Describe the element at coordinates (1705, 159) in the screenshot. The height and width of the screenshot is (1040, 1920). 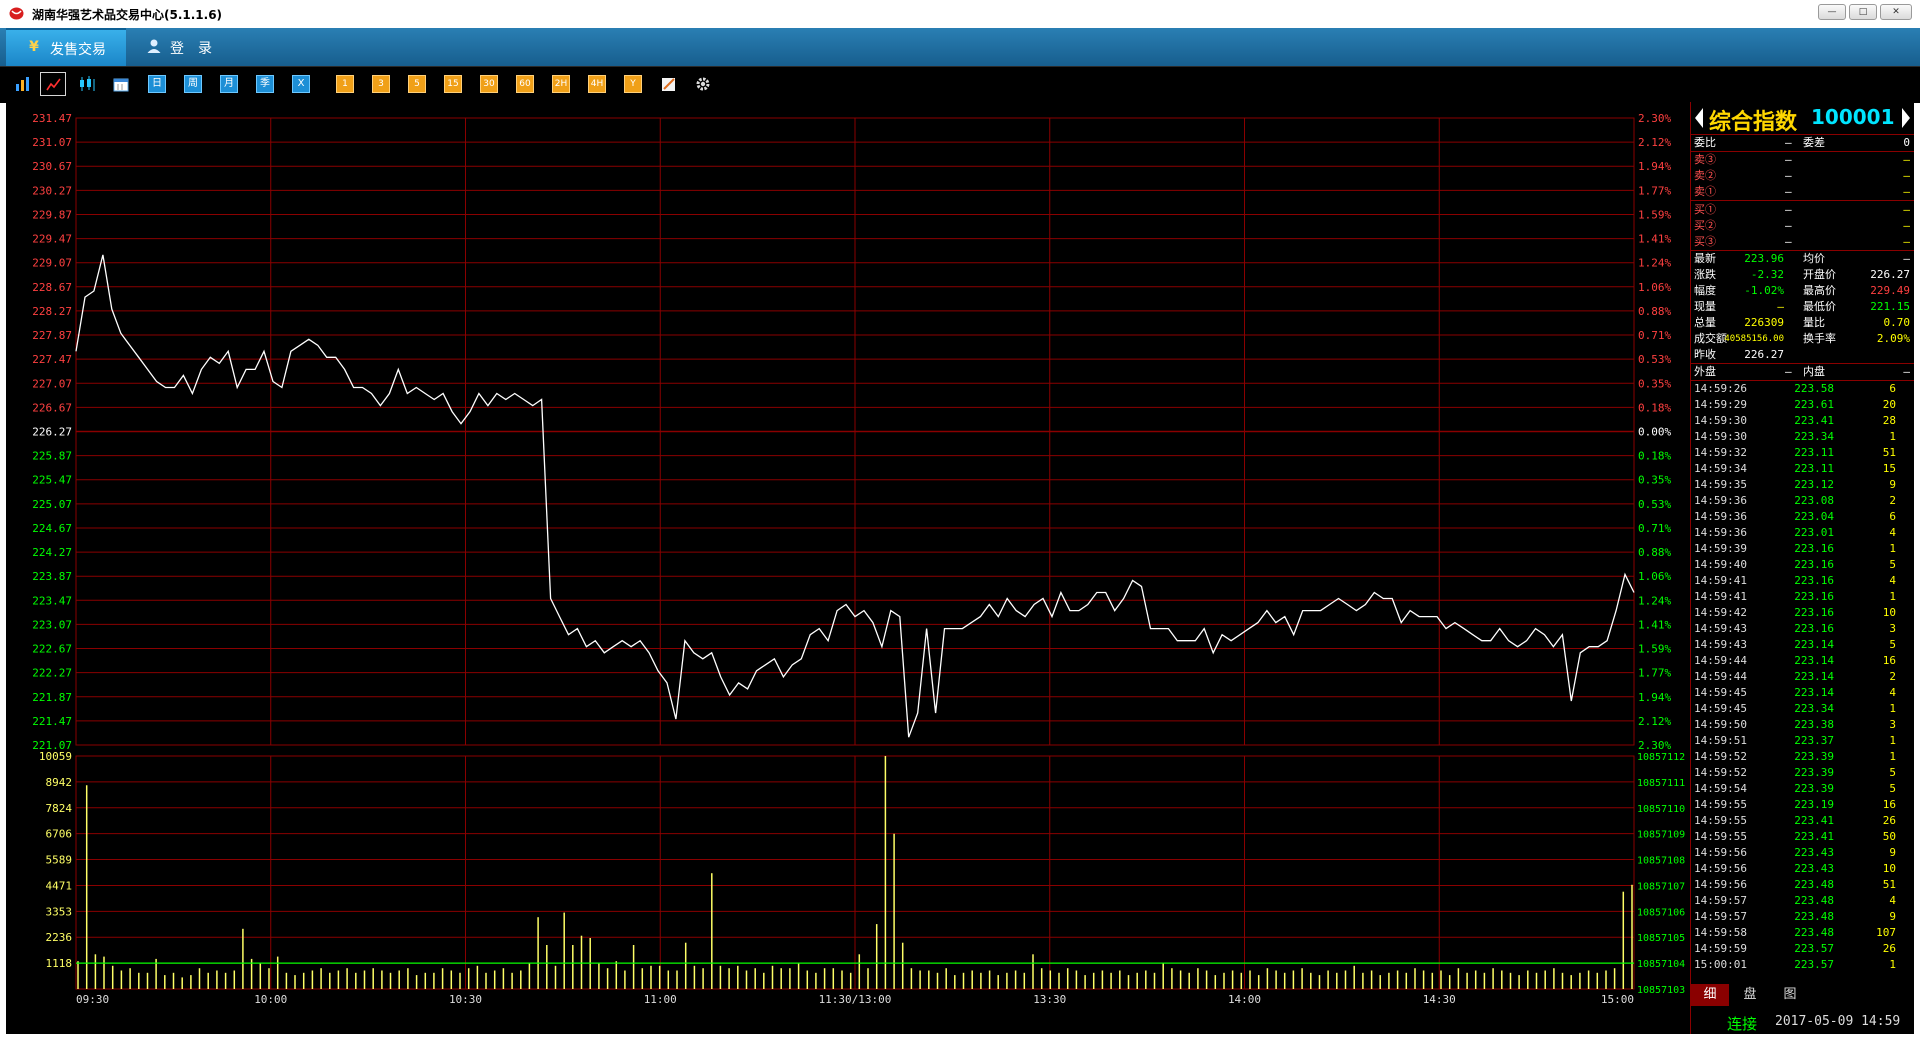
I see `sell-level-label: 卖③` at that location.